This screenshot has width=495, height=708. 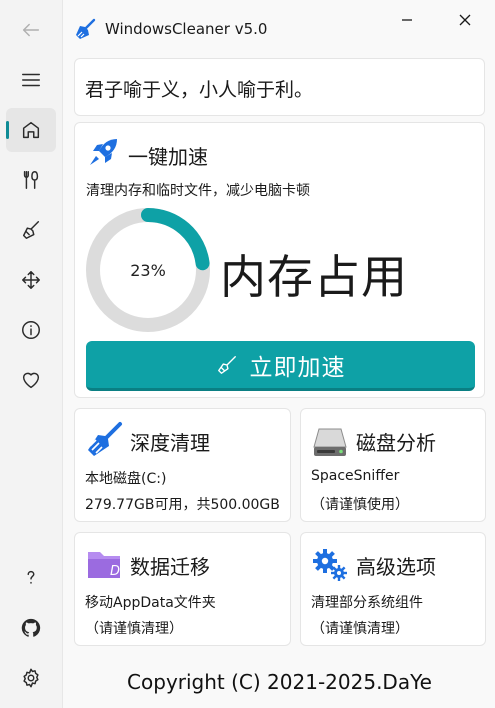 I want to click on home-icon, so click(x=31, y=130).